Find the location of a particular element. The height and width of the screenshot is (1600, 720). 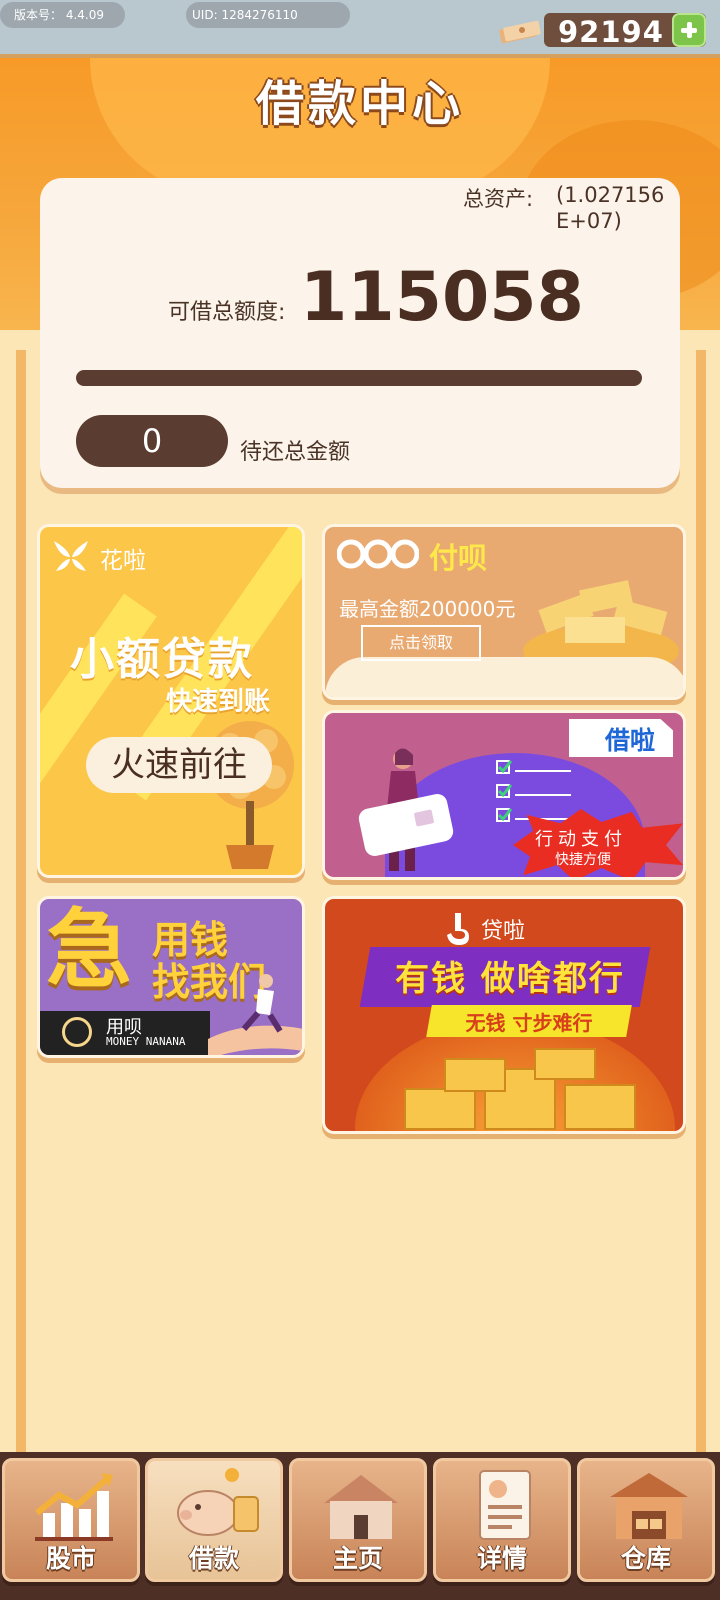

cash-stack-icon is located at coordinates (520, 32).